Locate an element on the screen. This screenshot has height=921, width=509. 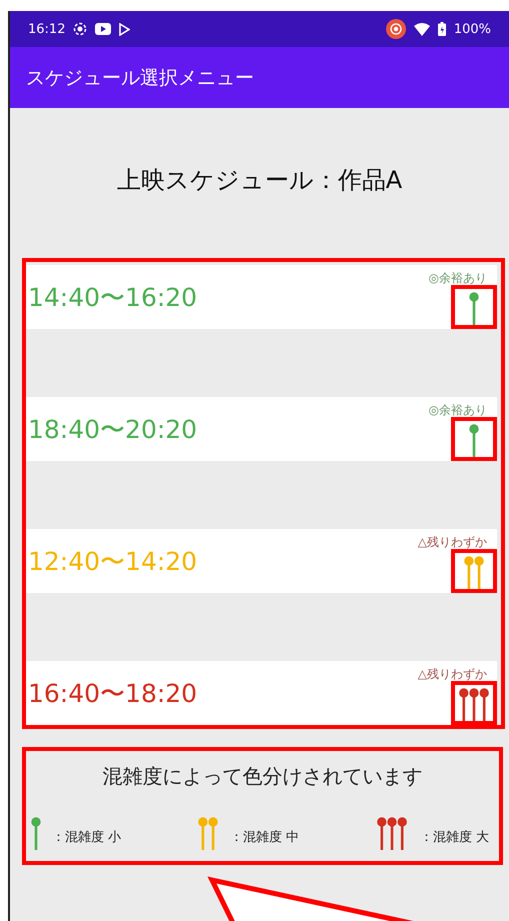
battery-icon is located at coordinates (442, 29).